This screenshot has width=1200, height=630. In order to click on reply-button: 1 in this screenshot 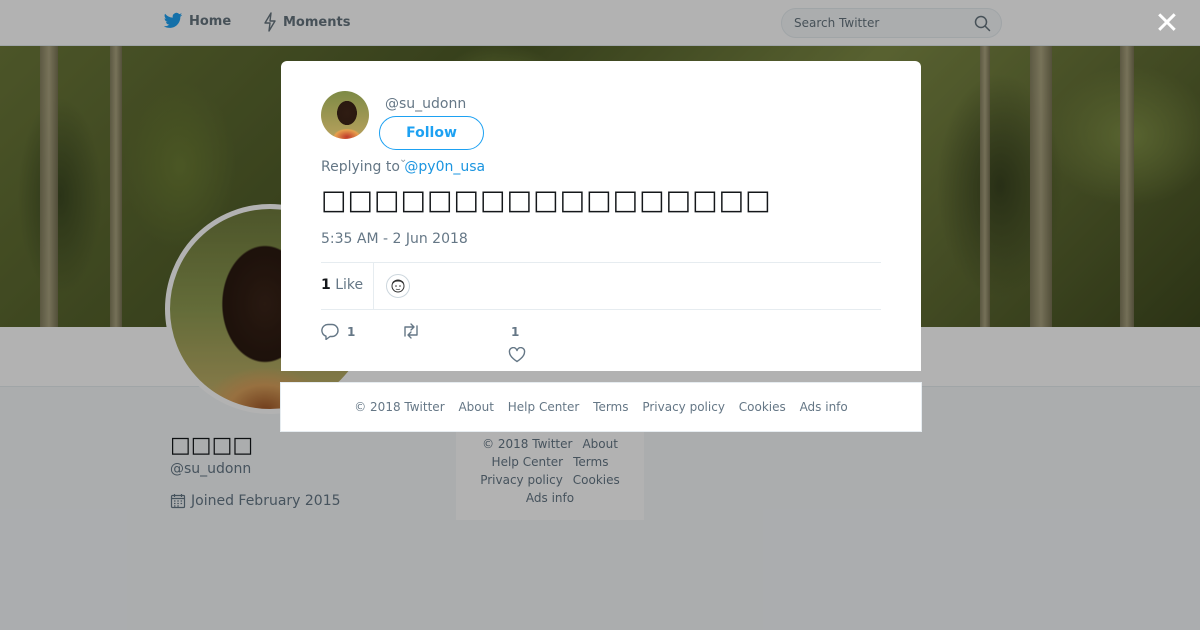, I will do `click(338, 331)`.